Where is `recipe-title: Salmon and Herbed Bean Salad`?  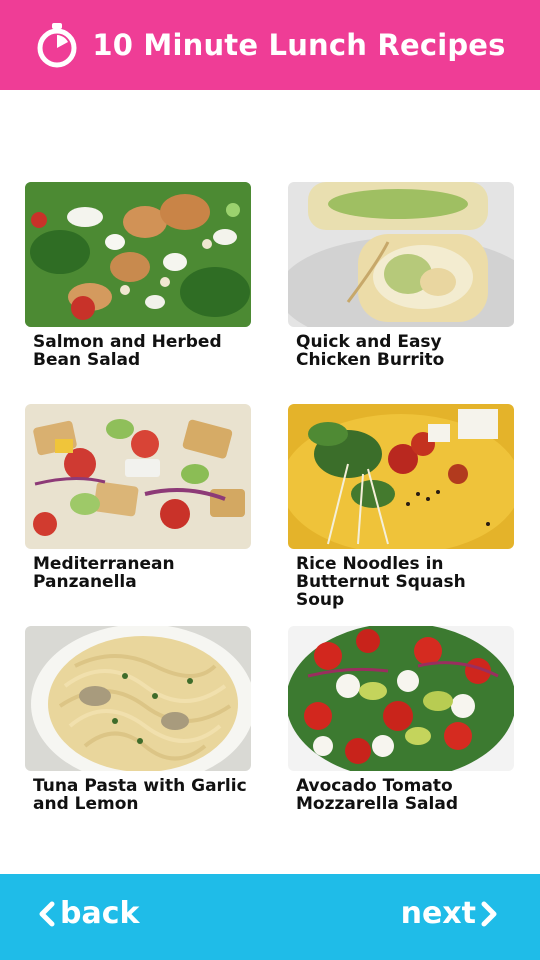
recipe-title: Salmon and Herbed Bean Salad is located at coordinates (140, 351).